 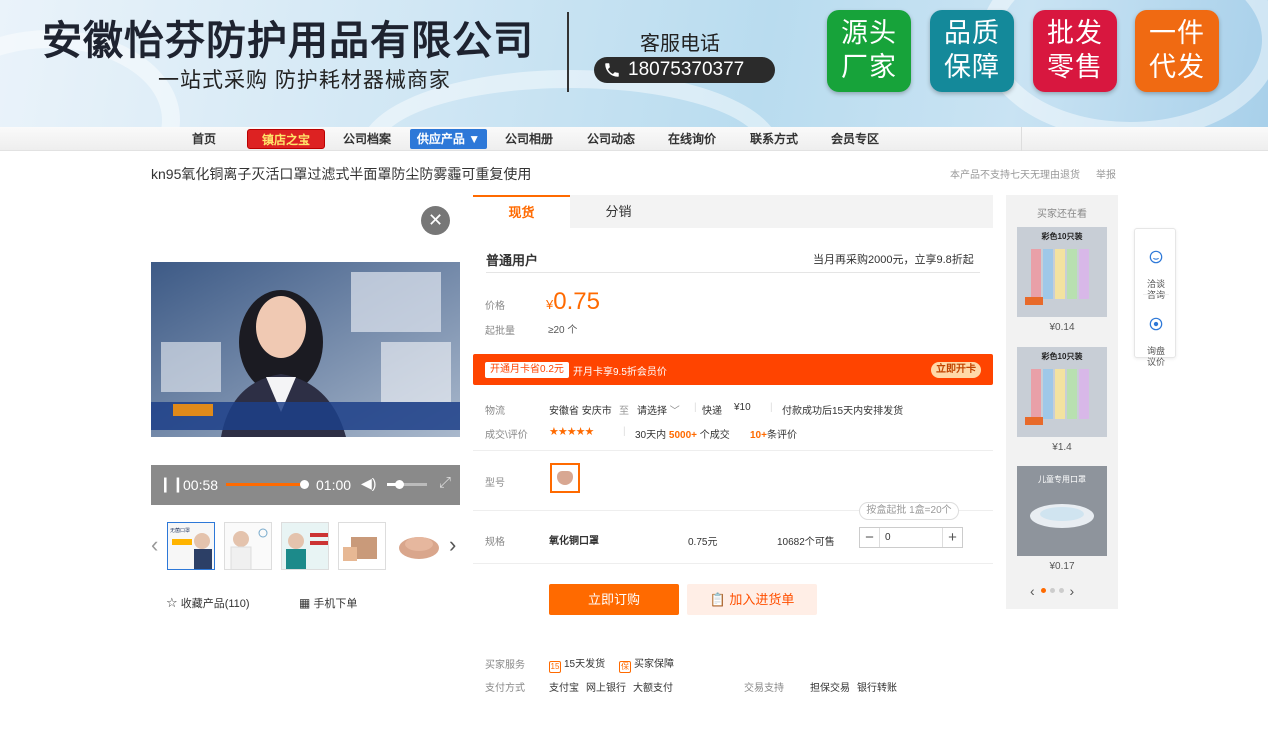 What do you see at coordinates (1015, 175) in the screenshot?
I see `return-policy-note: 本产品不支持七天无理由退货` at bounding box center [1015, 175].